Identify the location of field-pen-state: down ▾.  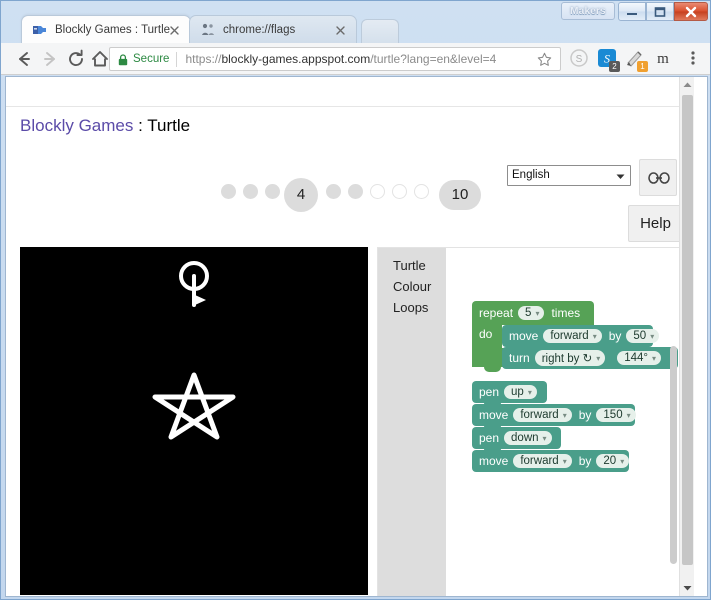
(528, 438).